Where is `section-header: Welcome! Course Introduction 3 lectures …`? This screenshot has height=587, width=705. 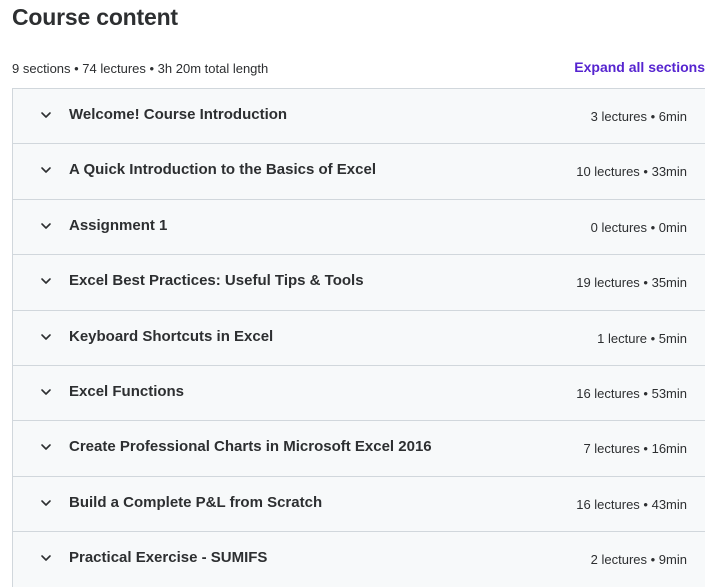
section-header: Welcome! Course Introduction 3 lectures … is located at coordinates (359, 117).